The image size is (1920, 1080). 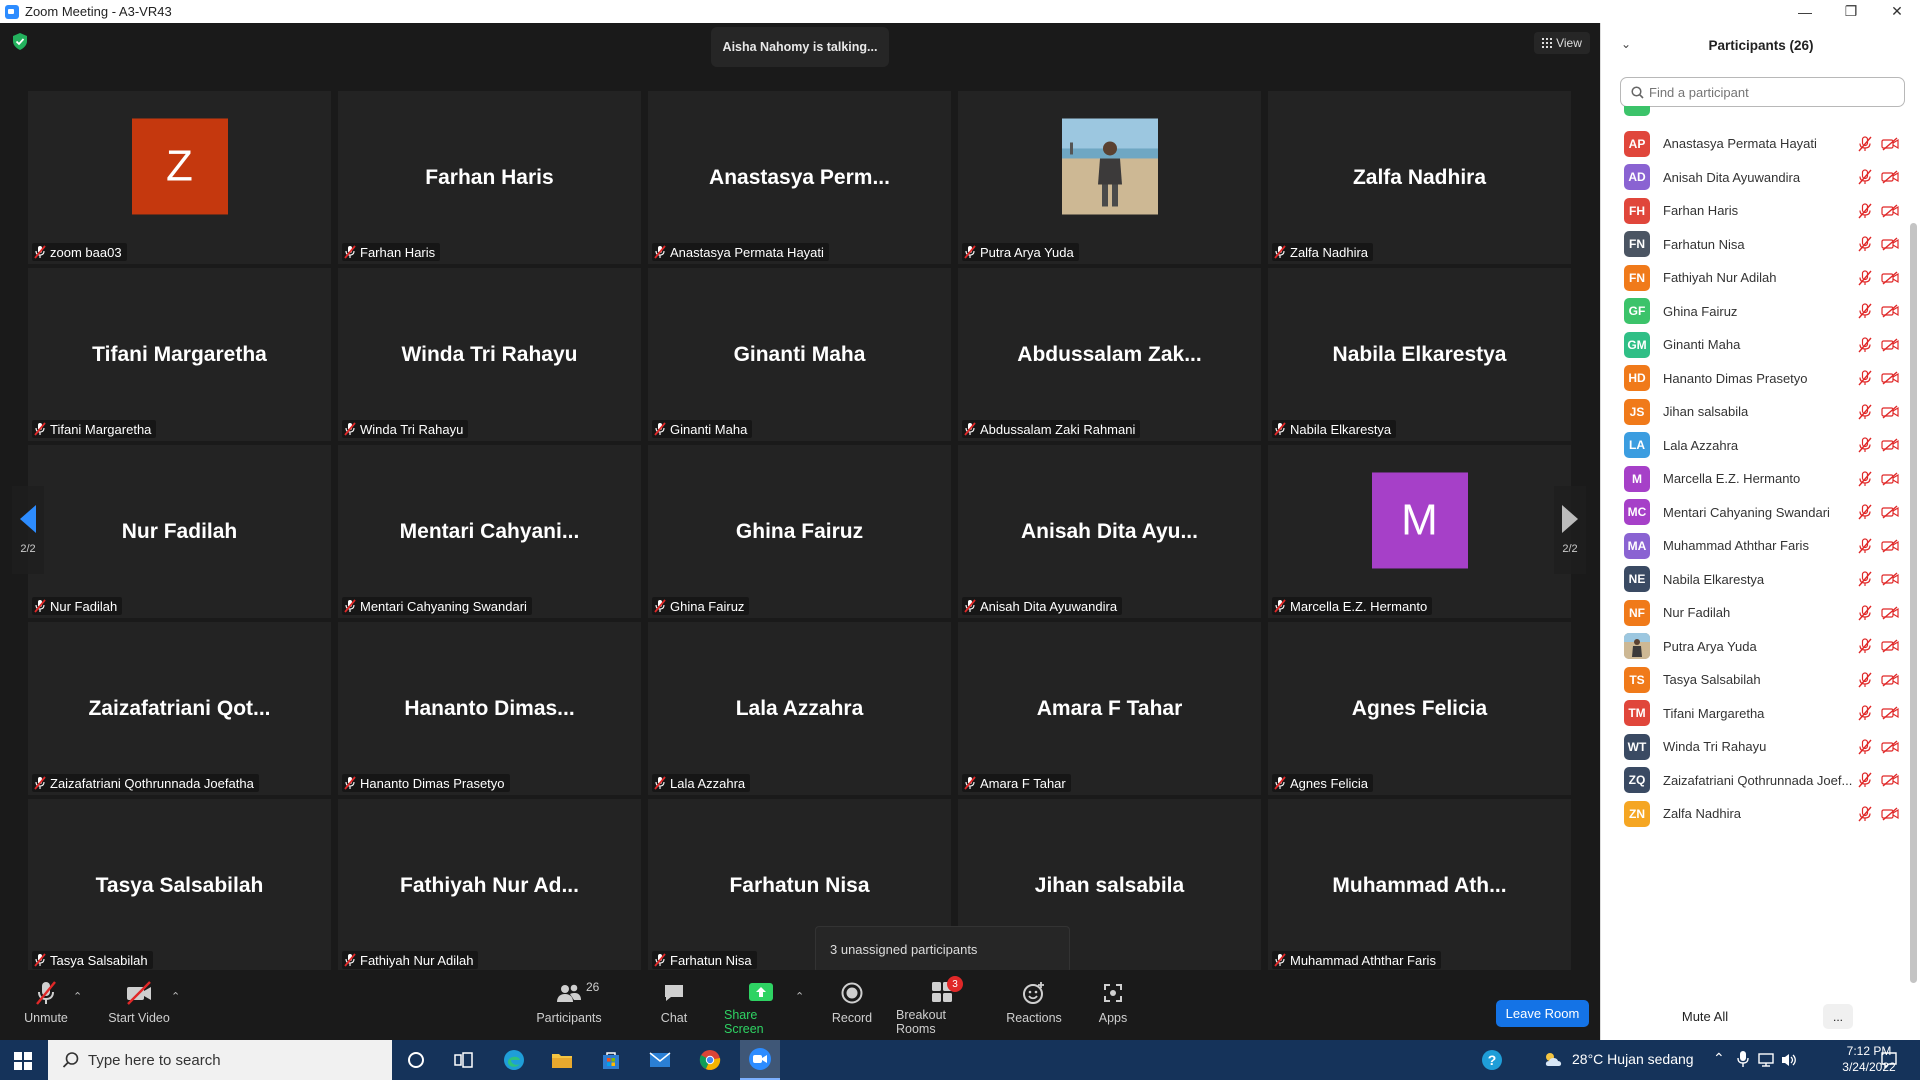 What do you see at coordinates (1766, 1062) in the screenshot?
I see `network-icon` at bounding box center [1766, 1062].